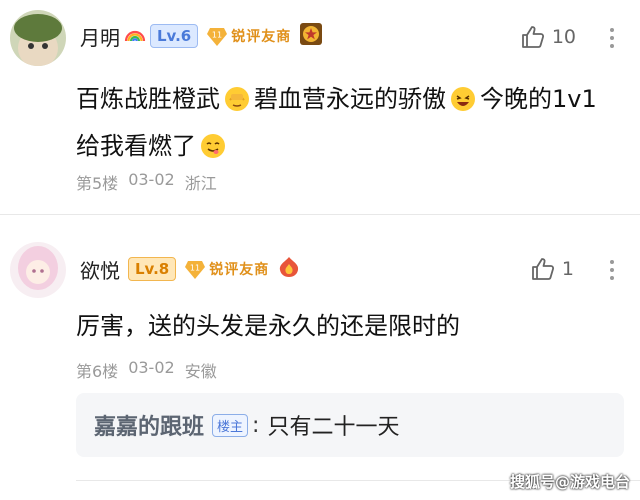  What do you see at coordinates (289, 269) in the screenshot?
I see `flame-icon` at bounding box center [289, 269].